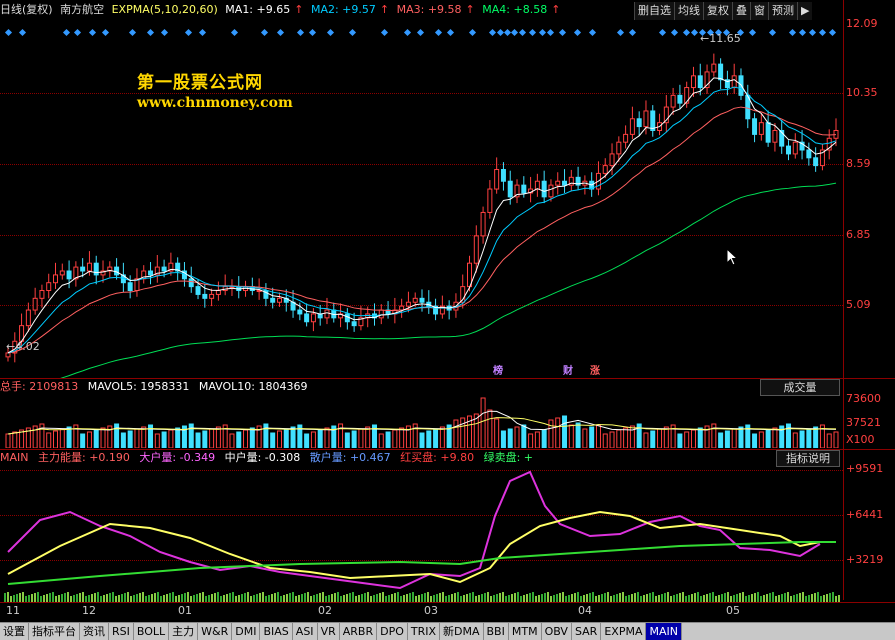  Describe the element at coordinates (664, 631) in the screenshot. I see `tab-main: MAIN` at that location.